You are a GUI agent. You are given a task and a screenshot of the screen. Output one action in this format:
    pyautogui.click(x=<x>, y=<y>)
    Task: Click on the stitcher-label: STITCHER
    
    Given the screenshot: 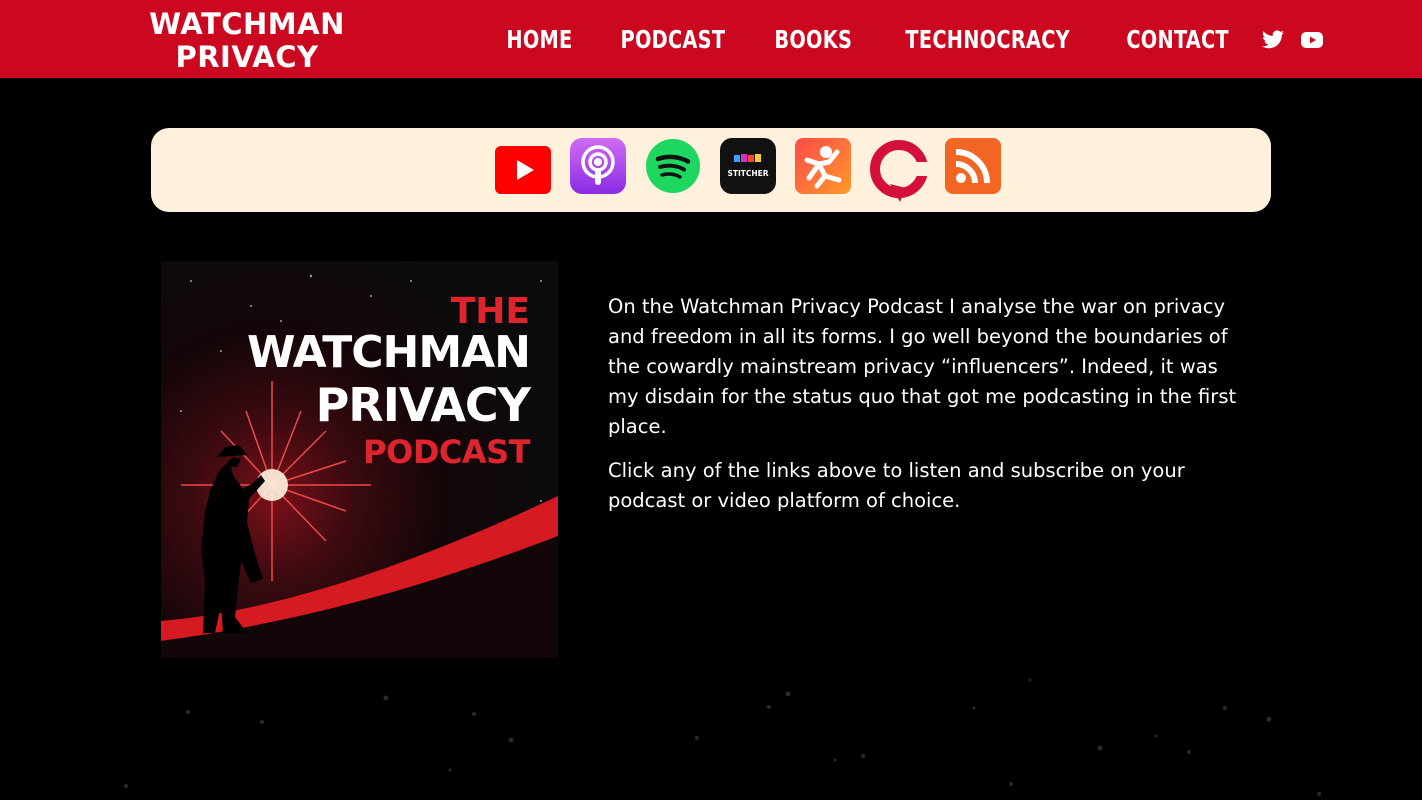 What is the action you would take?
    pyautogui.click(x=747, y=173)
    